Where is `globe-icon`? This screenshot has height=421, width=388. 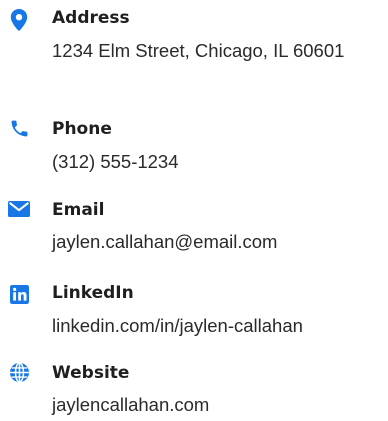 globe-icon is located at coordinates (19, 372).